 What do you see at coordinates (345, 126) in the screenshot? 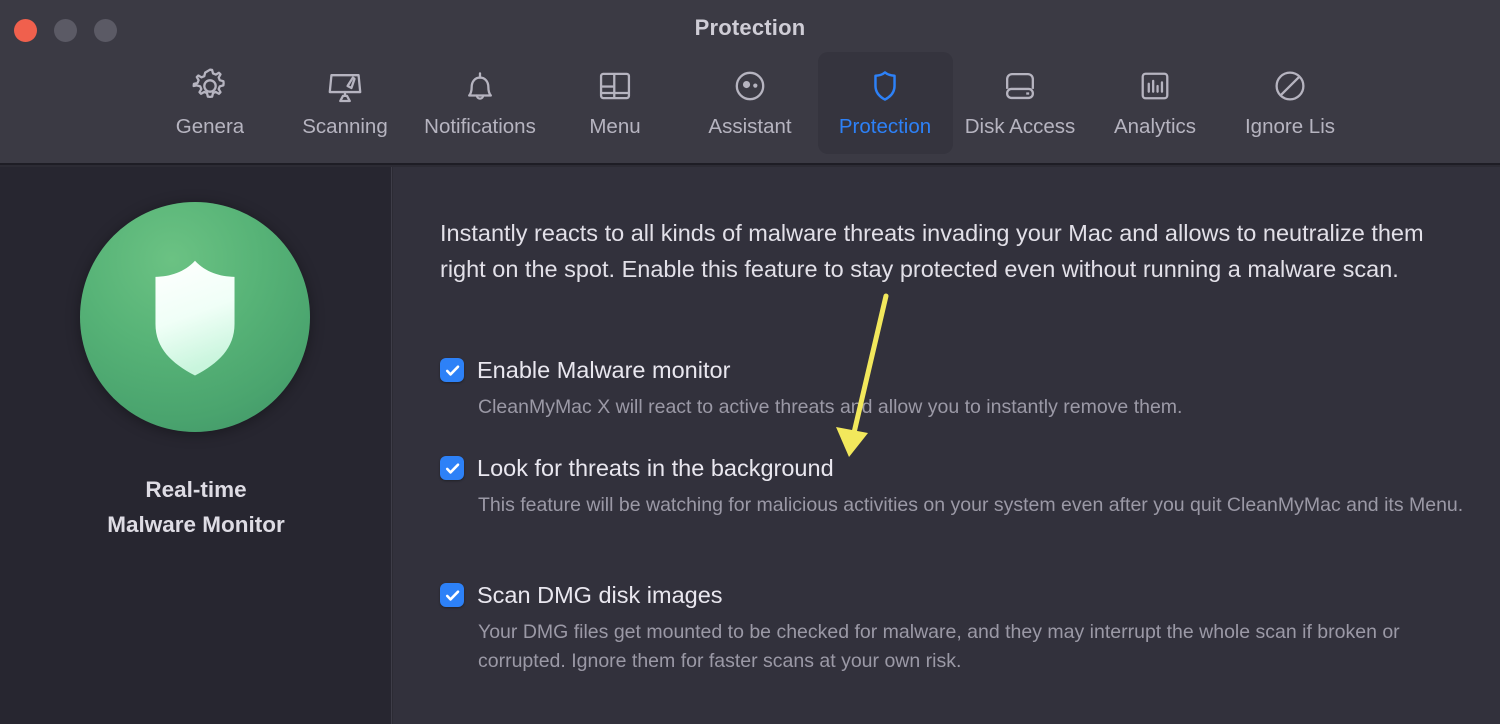
I see `tab-scanning-label: Scanning` at bounding box center [345, 126].